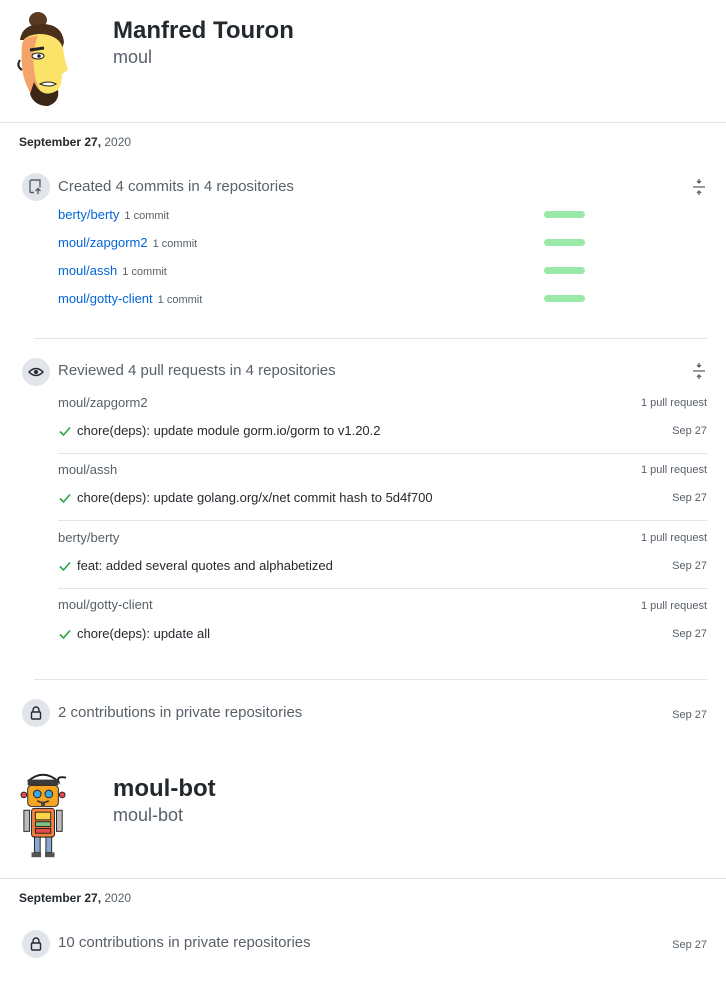 The image size is (726, 1000). I want to click on commit-badge, so click(36, 187).